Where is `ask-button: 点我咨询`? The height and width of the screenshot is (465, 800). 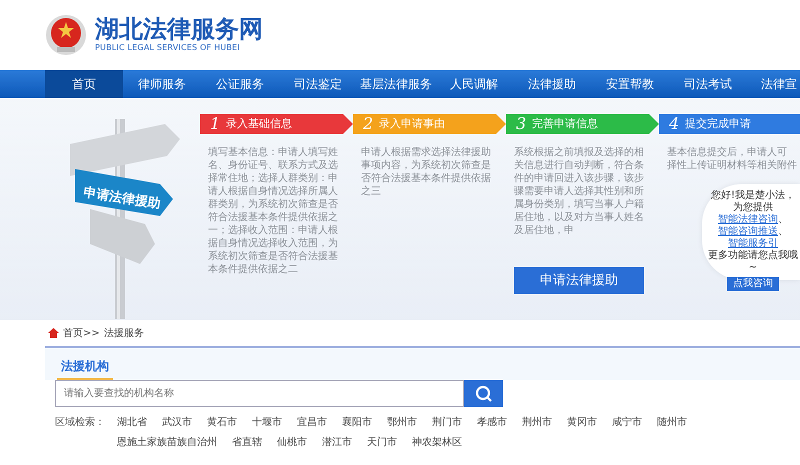
ask-button: 点我咨询 is located at coordinates (753, 284).